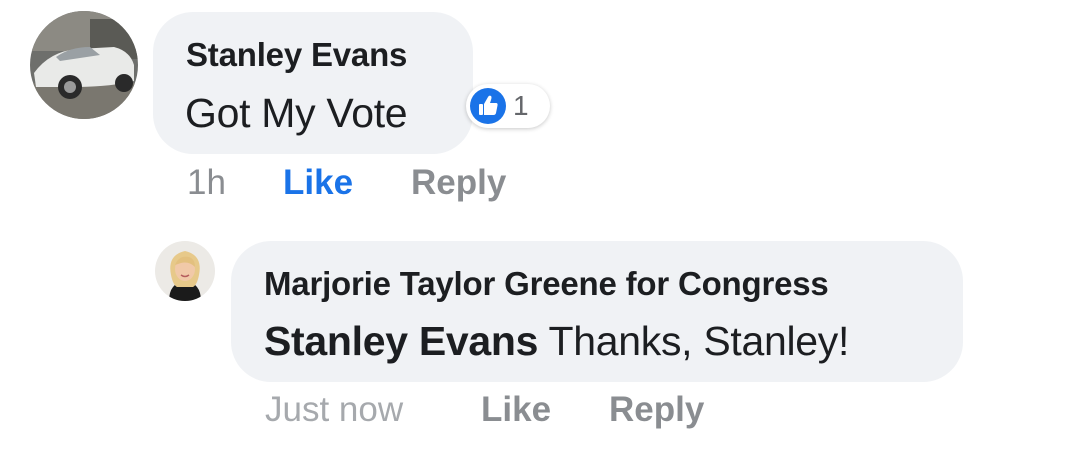 The image size is (1080, 462). What do you see at coordinates (313, 83) in the screenshot?
I see `comment-bubble: Stanley Evans Got My Vote` at bounding box center [313, 83].